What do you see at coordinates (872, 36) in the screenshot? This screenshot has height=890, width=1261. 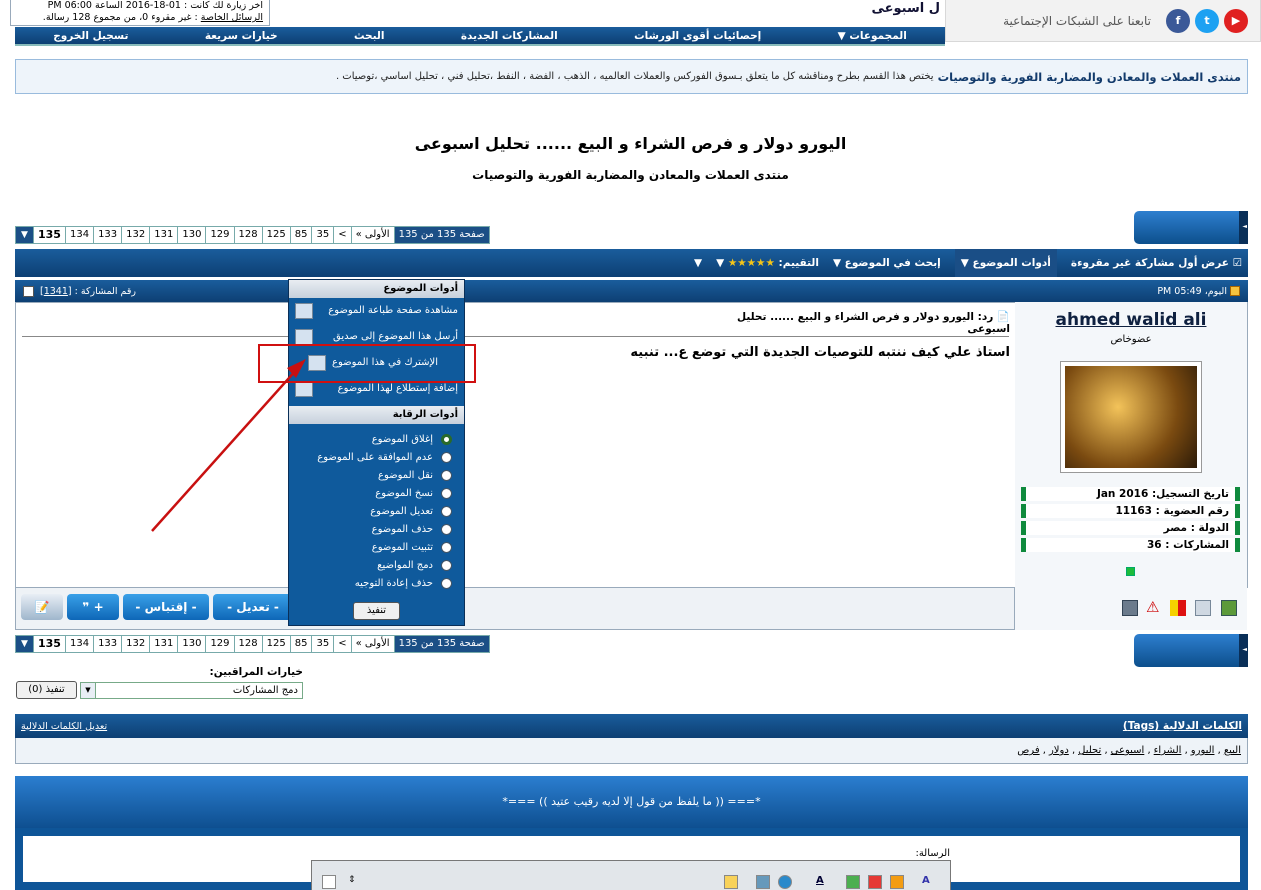 I see `nav-groups: المجموعات ▼` at bounding box center [872, 36].